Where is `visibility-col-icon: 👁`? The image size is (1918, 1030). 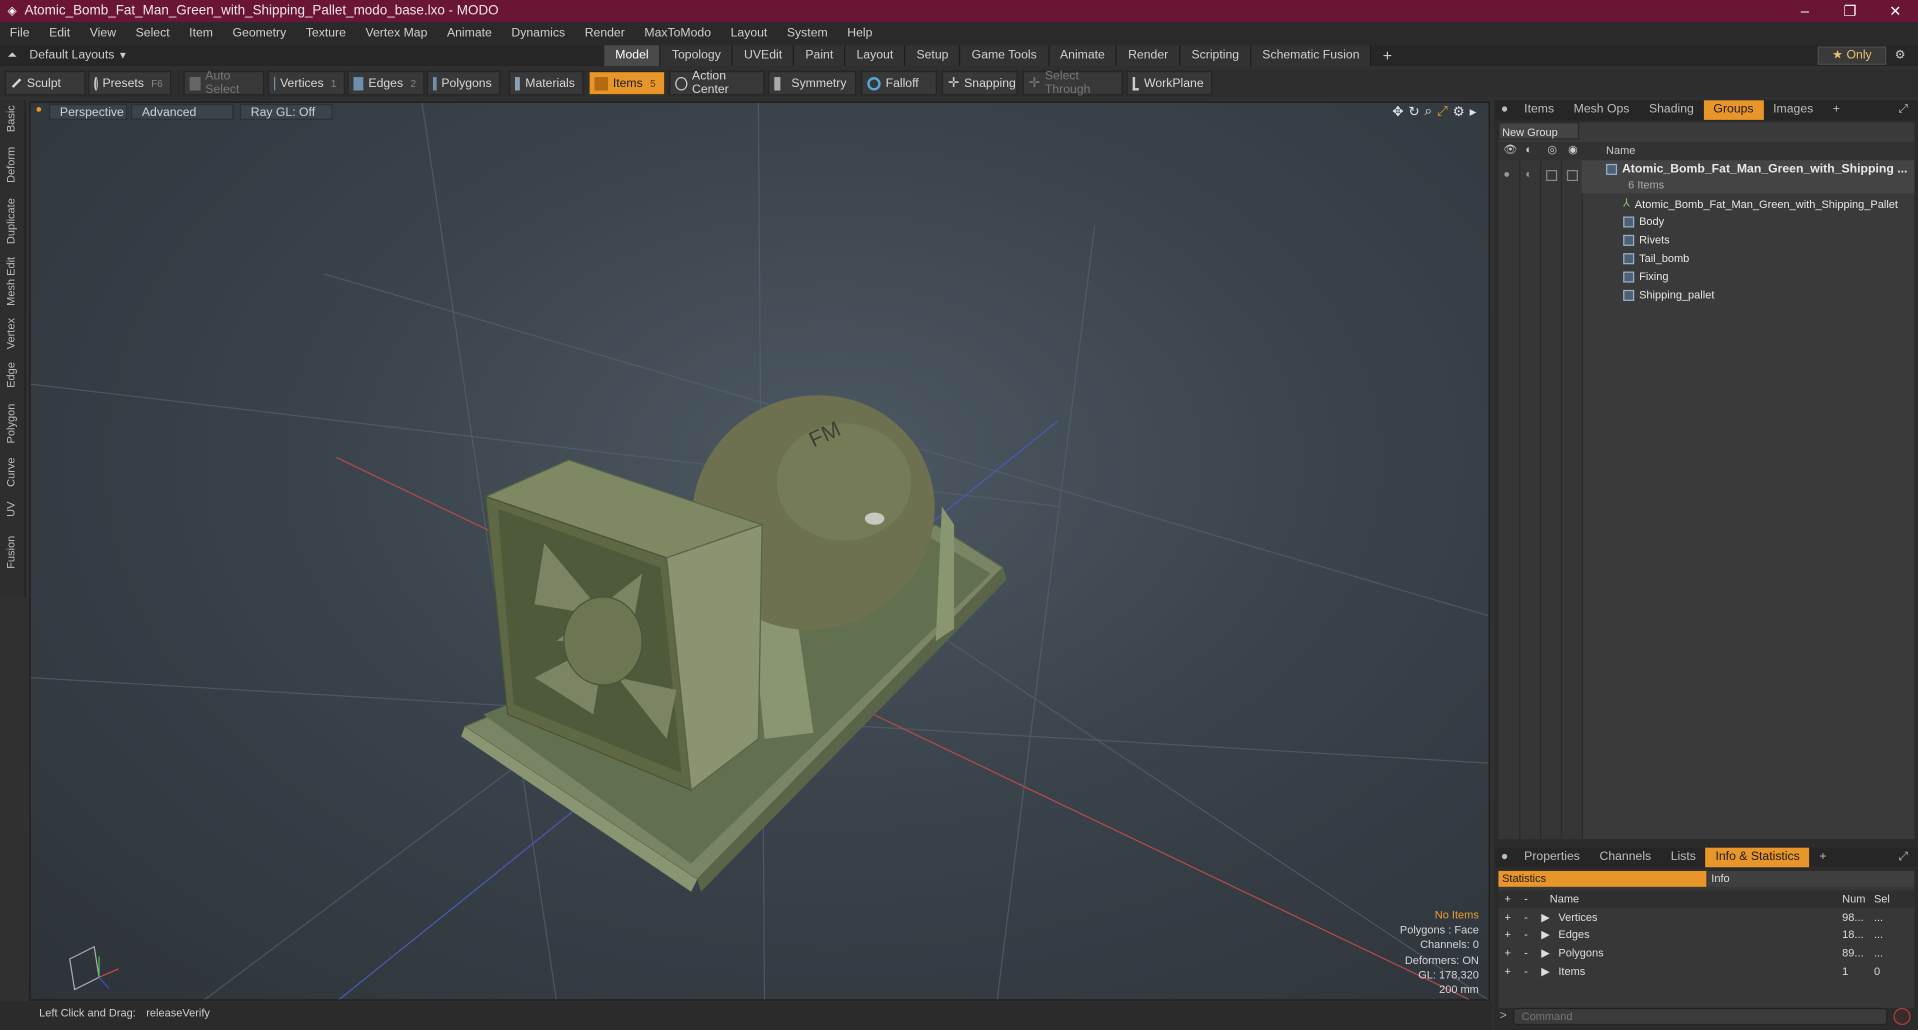 visibility-col-icon: 👁 is located at coordinates (1510, 149).